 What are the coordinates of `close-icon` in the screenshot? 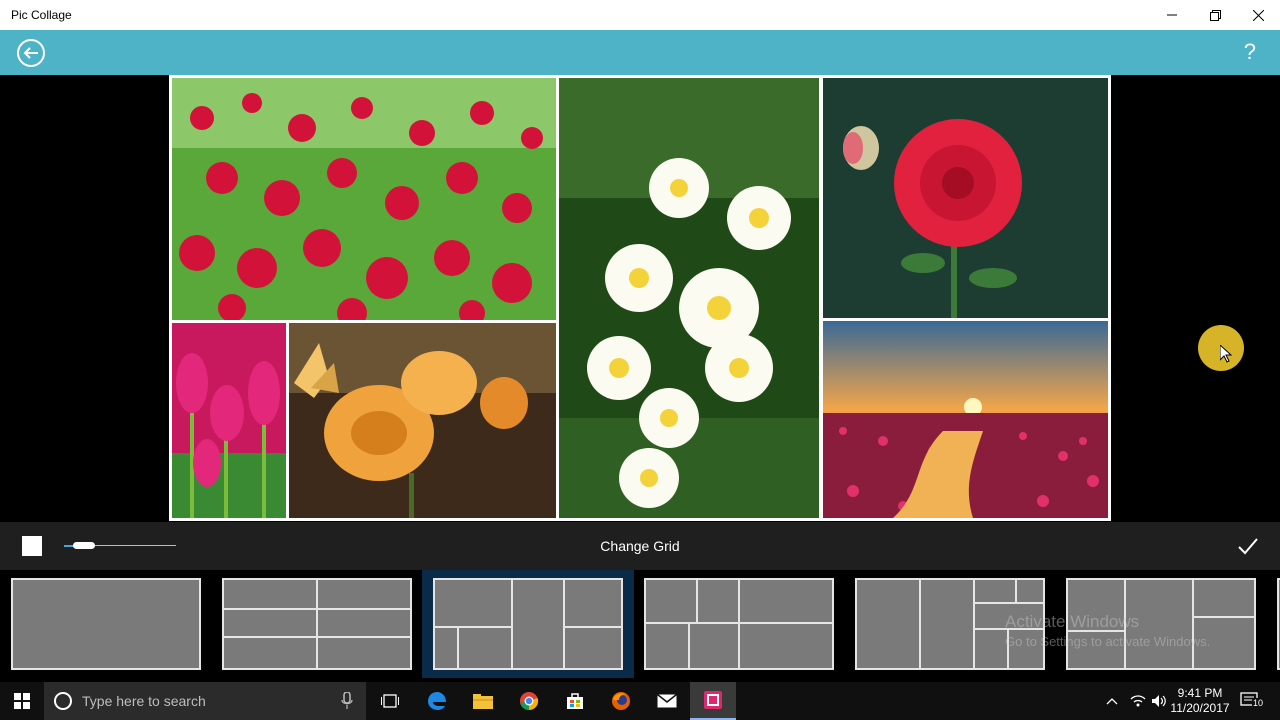 It's located at (1258, 15).